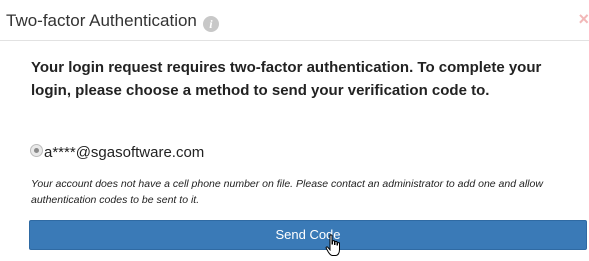  What do you see at coordinates (308, 235) in the screenshot?
I see `send-code-button: Send Code` at bounding box center [308, 235].